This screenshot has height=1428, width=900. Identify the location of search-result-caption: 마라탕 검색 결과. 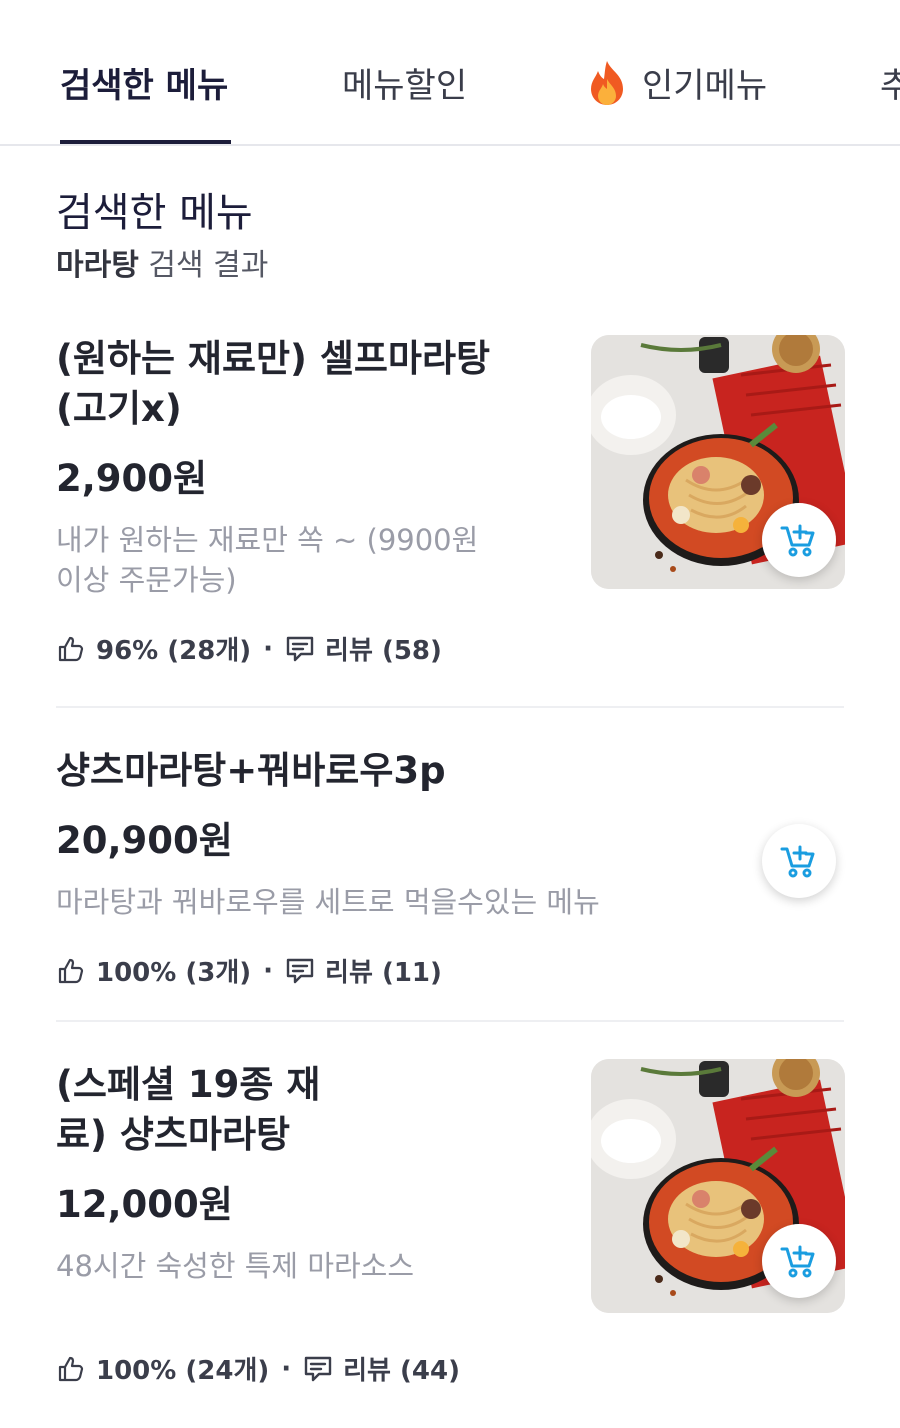
(162, 262).